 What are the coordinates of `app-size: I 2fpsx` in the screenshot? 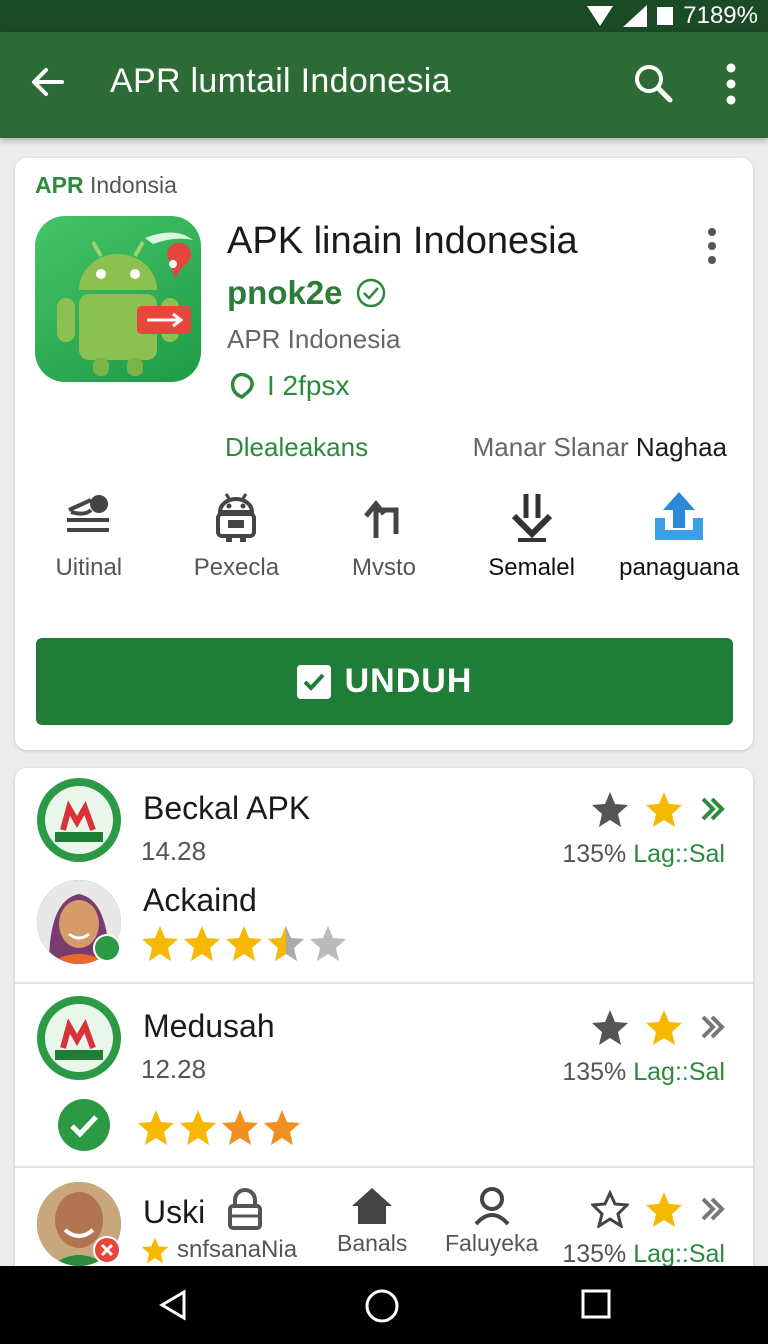 It's located at (288, 386).